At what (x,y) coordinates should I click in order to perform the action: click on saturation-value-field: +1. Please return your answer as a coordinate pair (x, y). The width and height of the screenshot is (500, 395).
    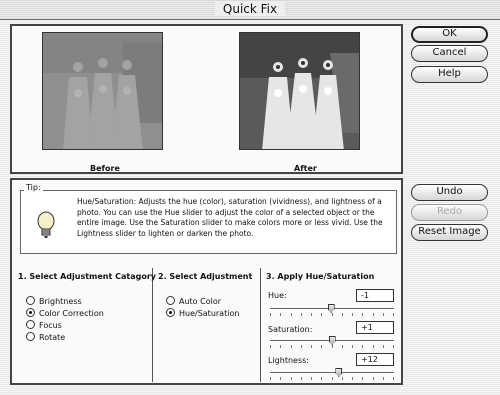
    Looking at the image, I should click on (375, 327).